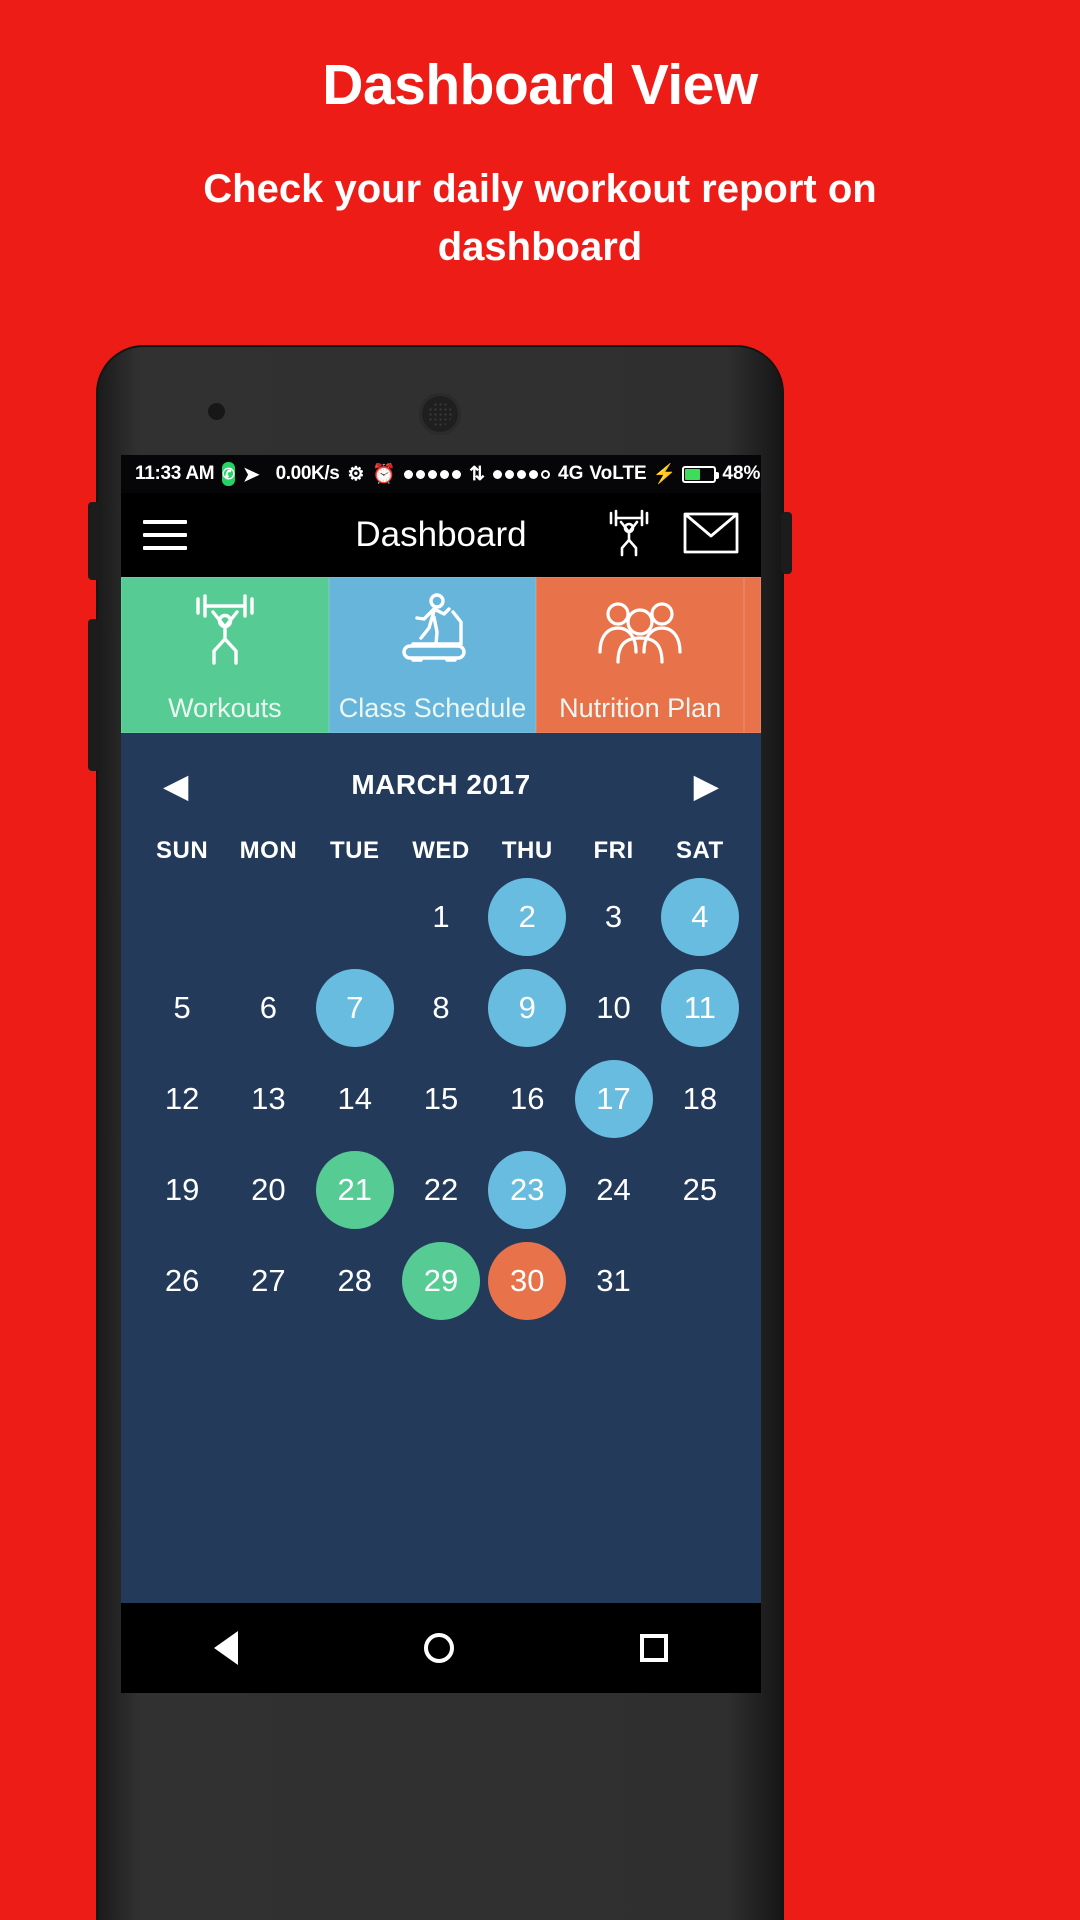  I want to click on promo-title: Dashboard View, so click(540, 85).